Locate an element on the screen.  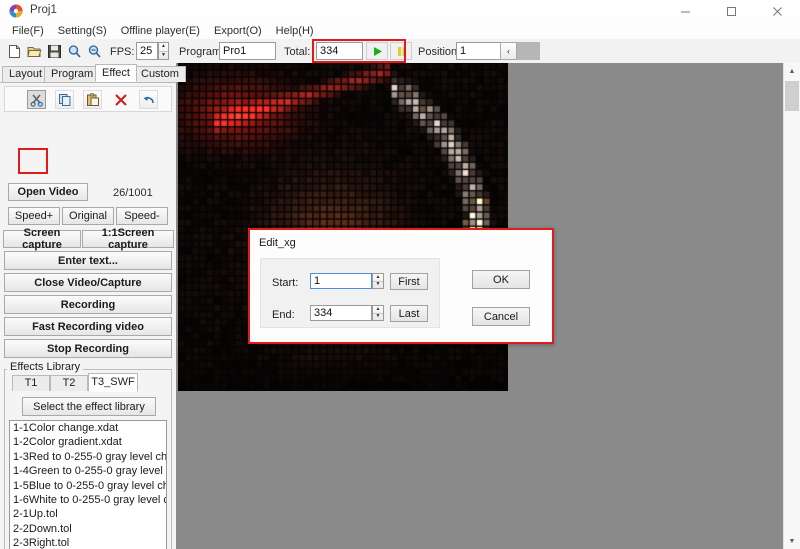
fps-spinner: ▲ ▼ is located at coordinates (163, 51).